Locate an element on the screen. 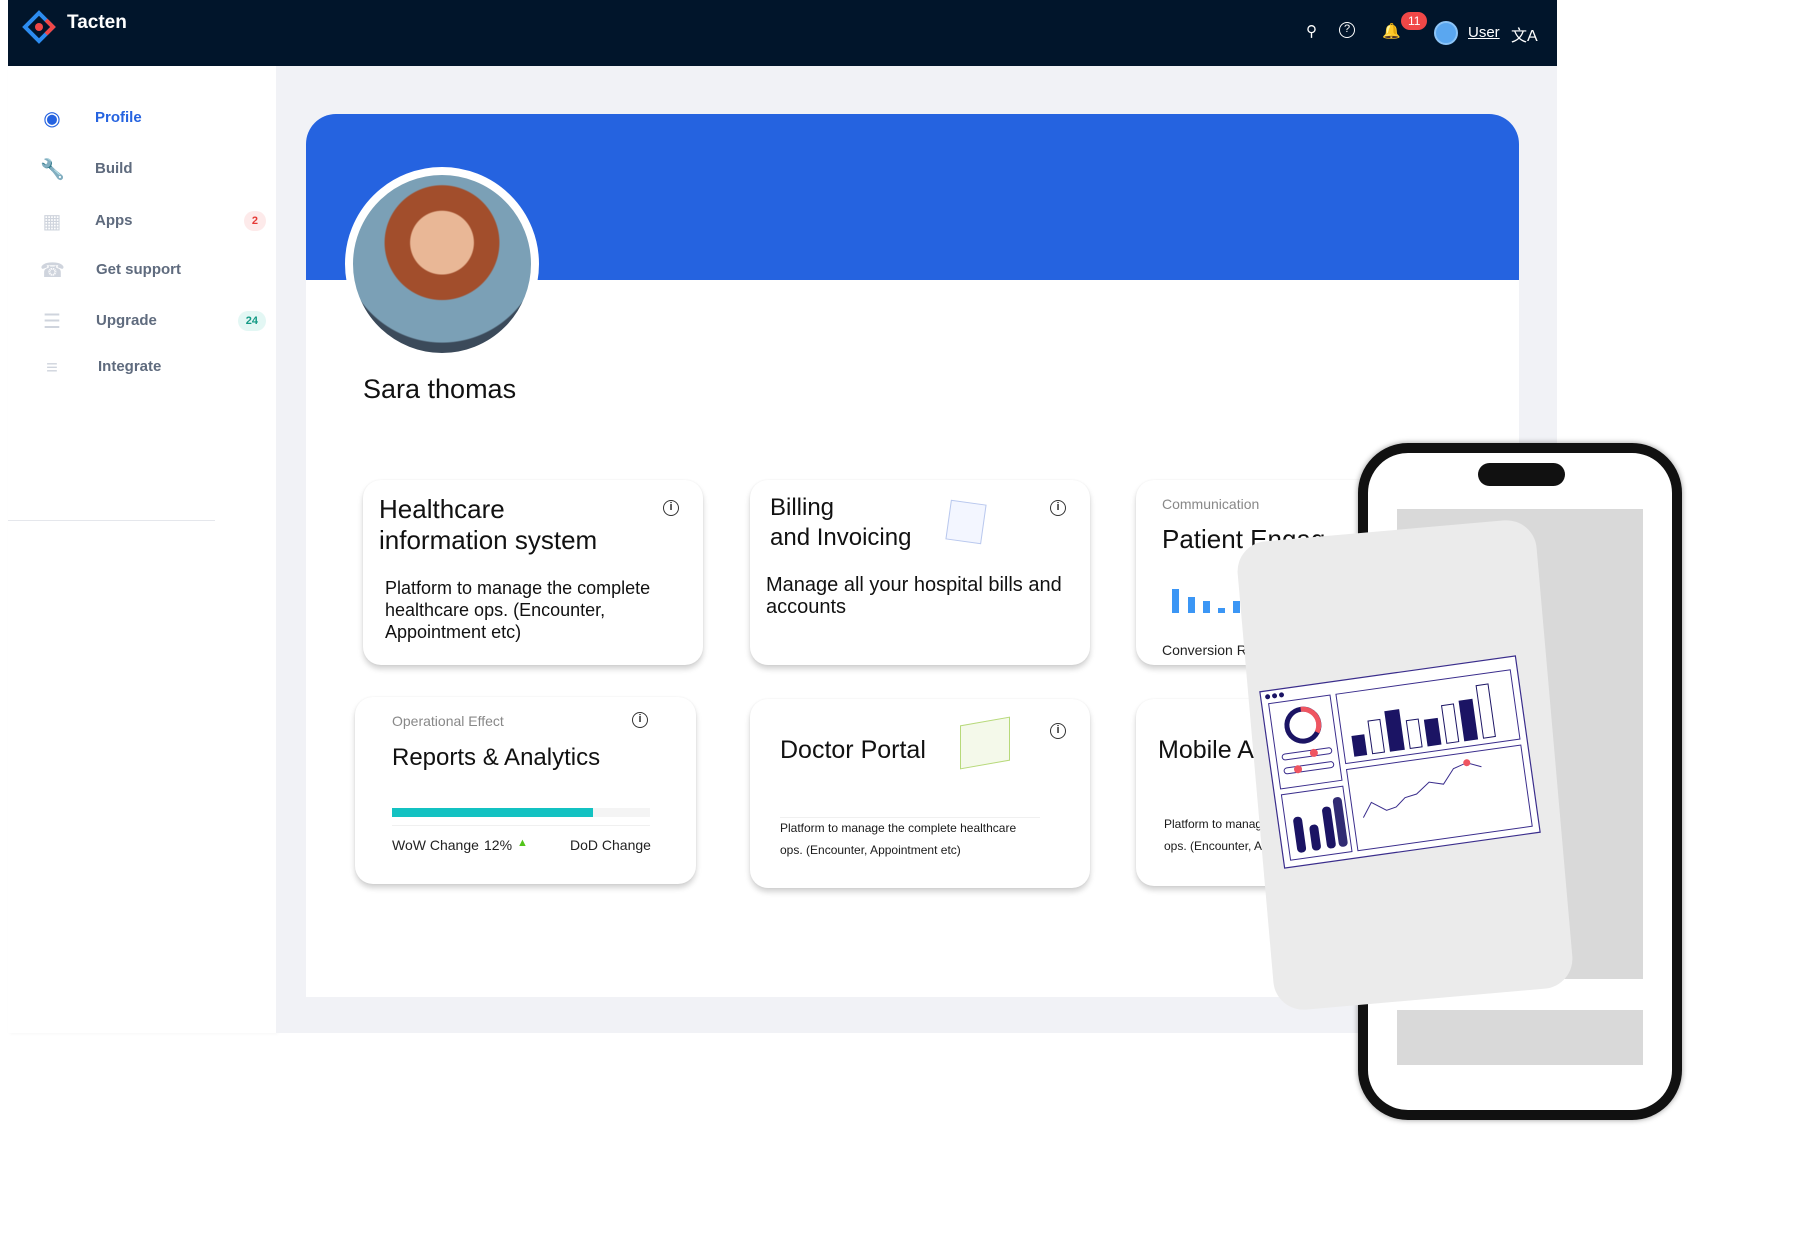 This screenshot has height=1240, width=1793. help-icon: ? is located at coordinates (1347, 30).